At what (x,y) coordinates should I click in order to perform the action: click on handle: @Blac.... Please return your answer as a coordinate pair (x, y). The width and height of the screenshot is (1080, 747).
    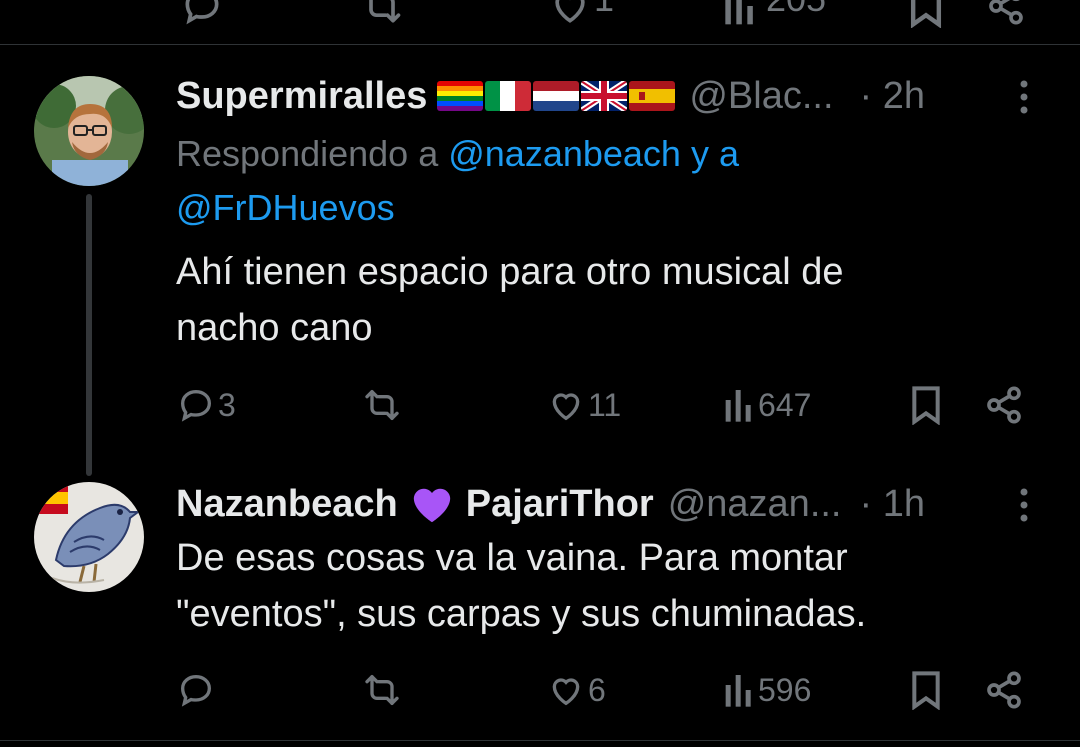
    Looking at the image, I should click on (761, 96).